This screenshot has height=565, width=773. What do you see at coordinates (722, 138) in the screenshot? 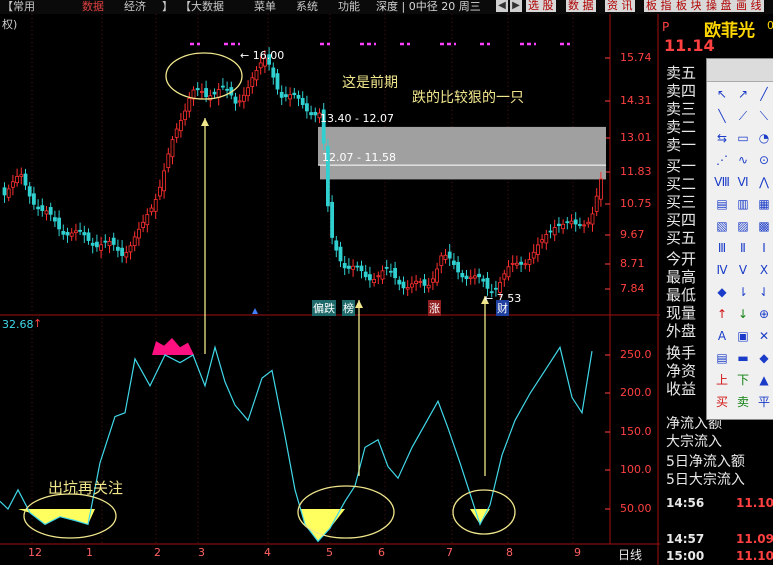
I see `cycle-icon: ⇆` at bounding box center [722, 138].